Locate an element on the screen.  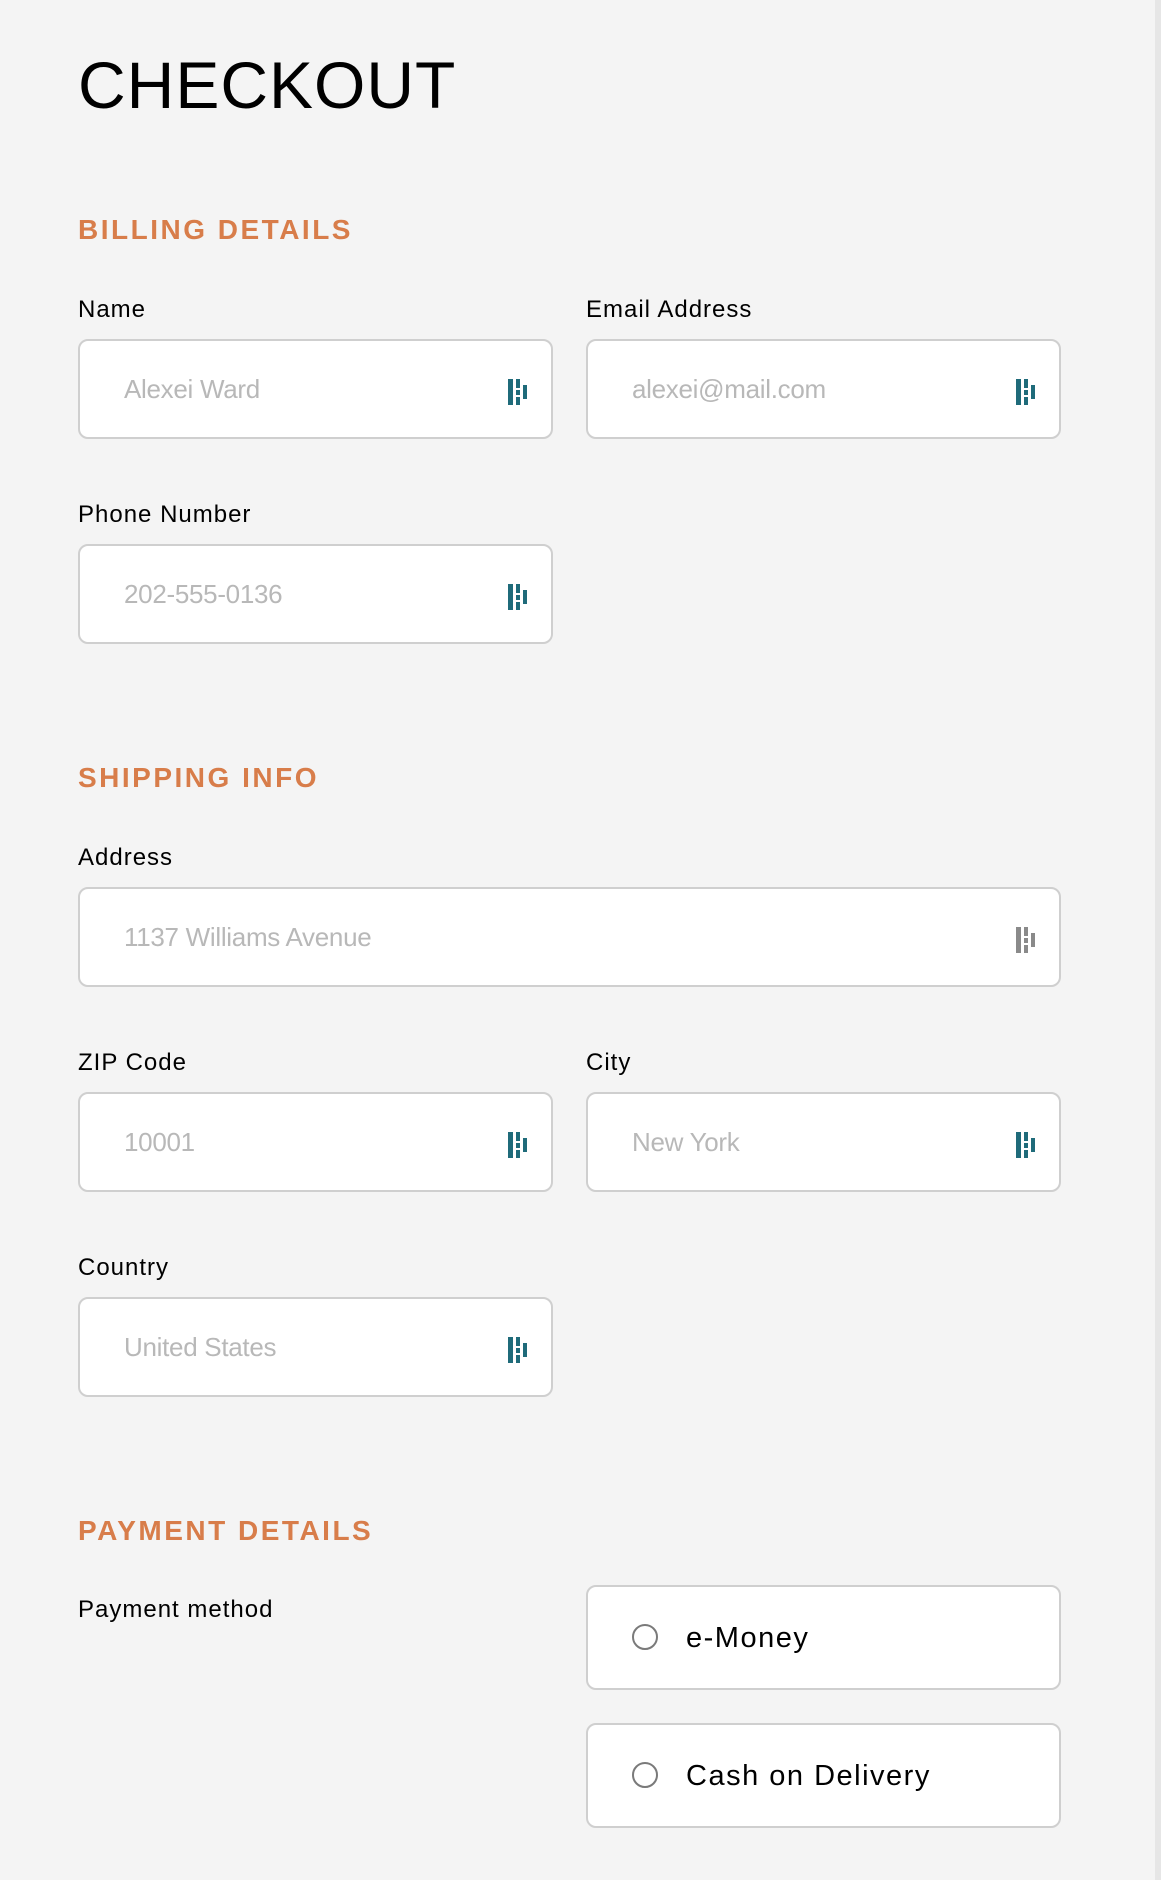
phone-label: Phone Number is located at coordinates (165, 514).